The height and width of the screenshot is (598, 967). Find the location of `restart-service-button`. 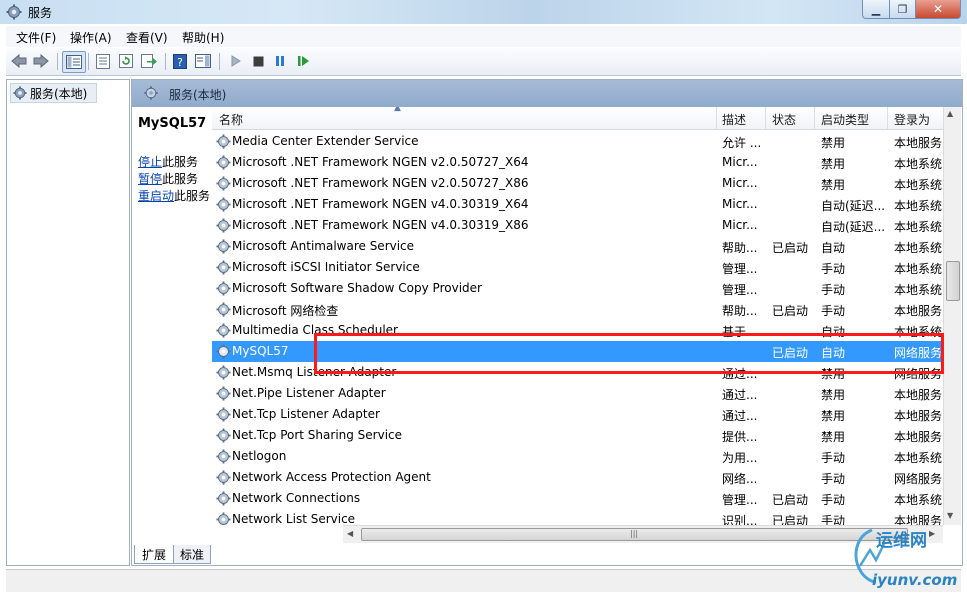

restart-service-button is located at coordinates (303, 61).